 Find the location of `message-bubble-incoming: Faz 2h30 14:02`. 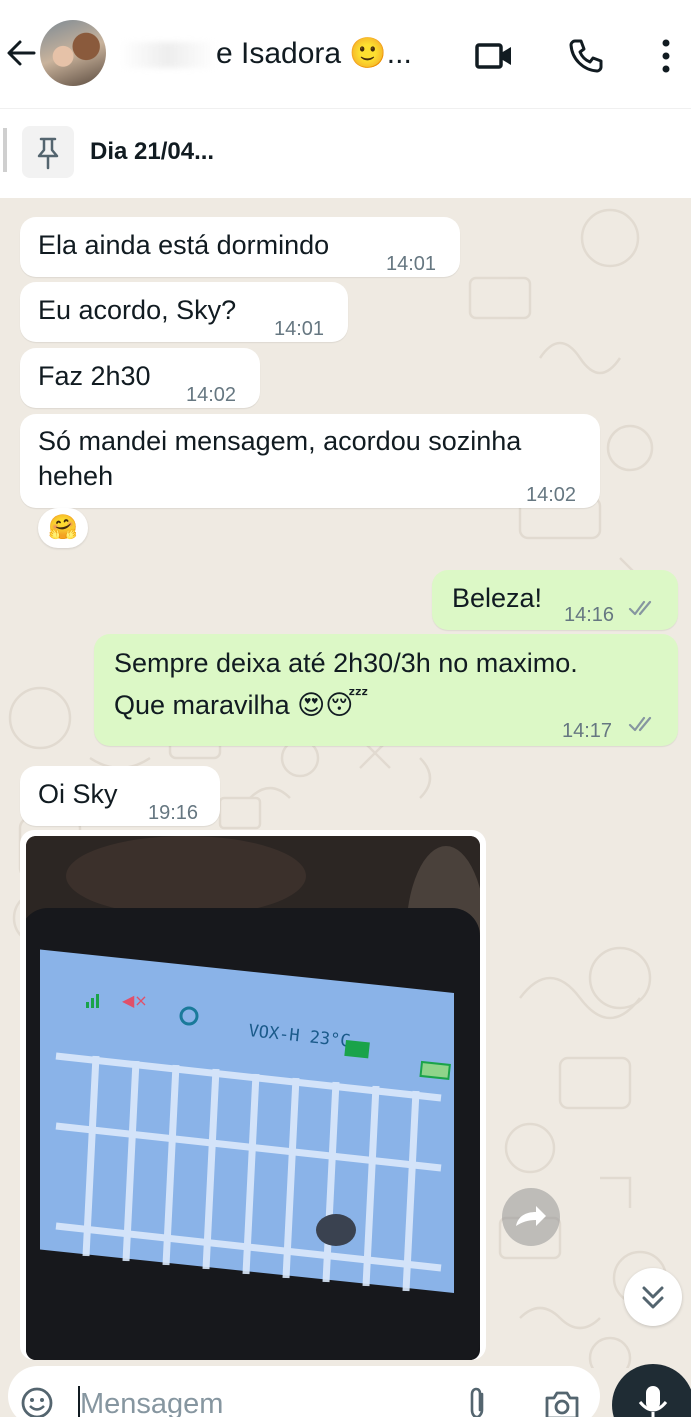

message-bubble-incoming: Faz 2h30 14:02 is located at coordinates (140, 378).